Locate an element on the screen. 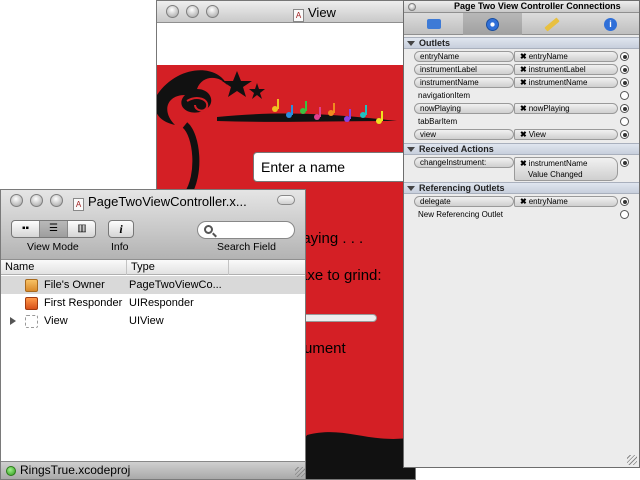  column-header-name: Name is located at coordinates (64, 267).